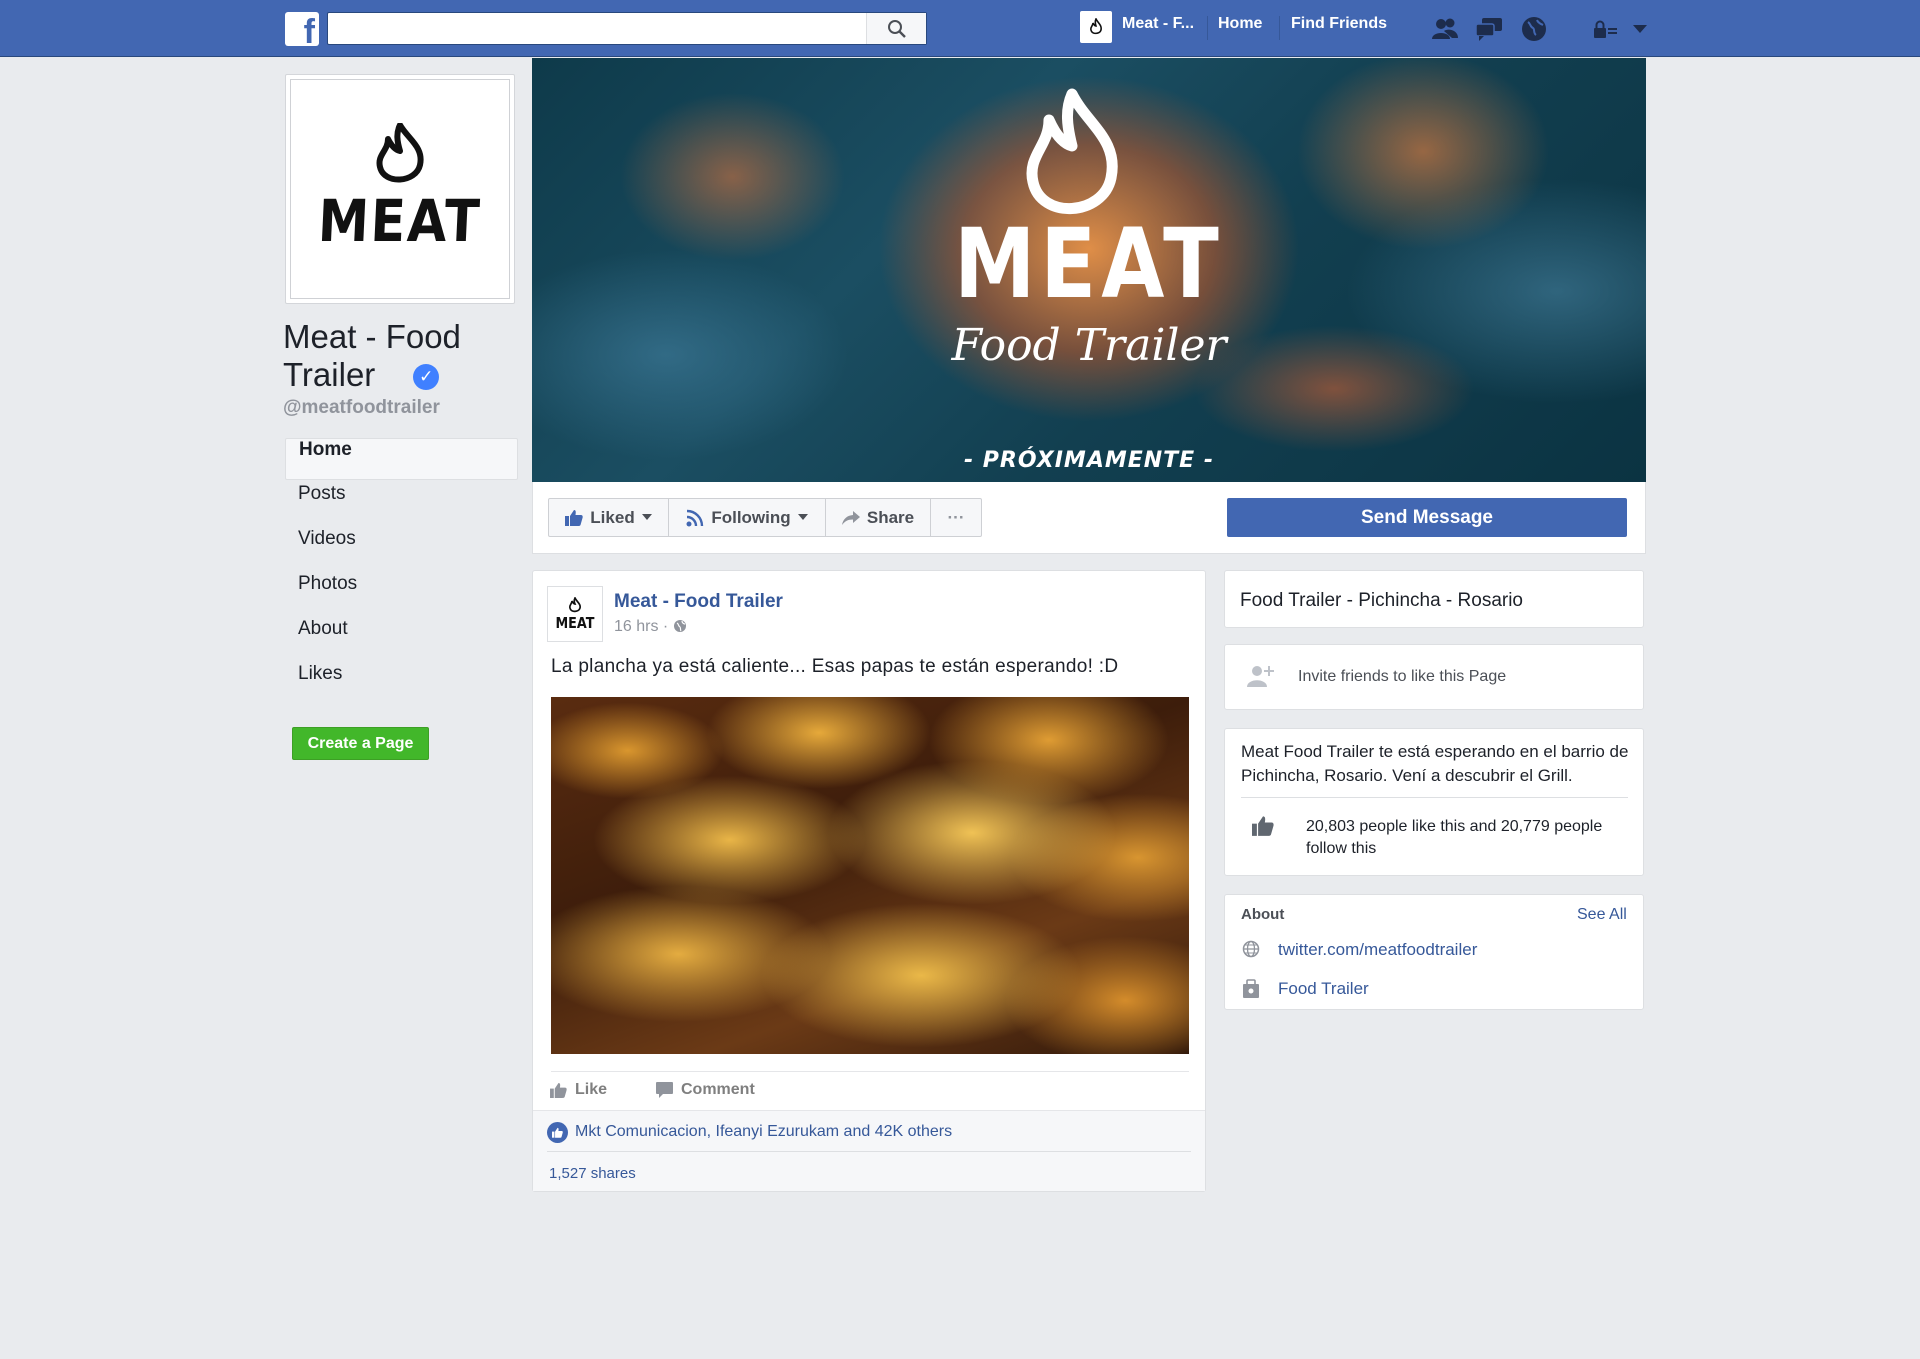 The height and width of the screenshot is (1359, 1920). I want to click on following-button: Following, so click(747, 517).